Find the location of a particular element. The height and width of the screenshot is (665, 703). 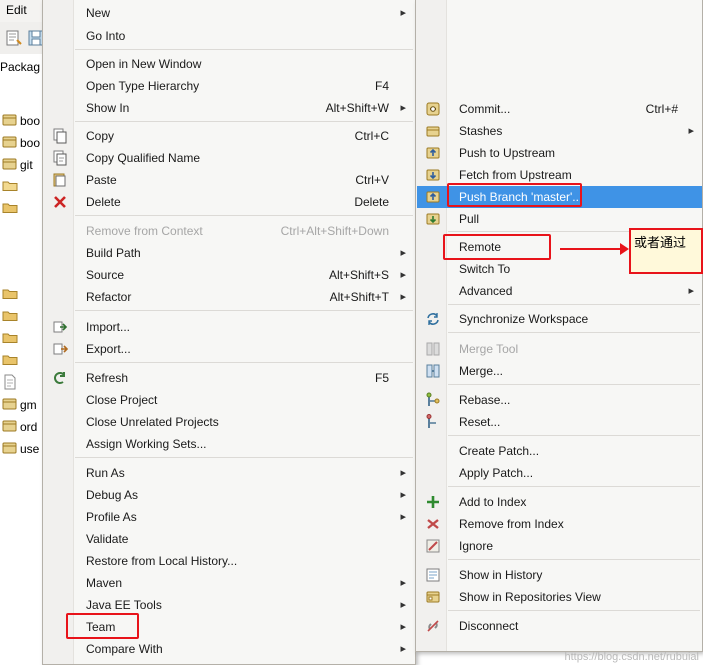

menu-item-accelerator: Ctrl+V is located at coordinates (372, 180).